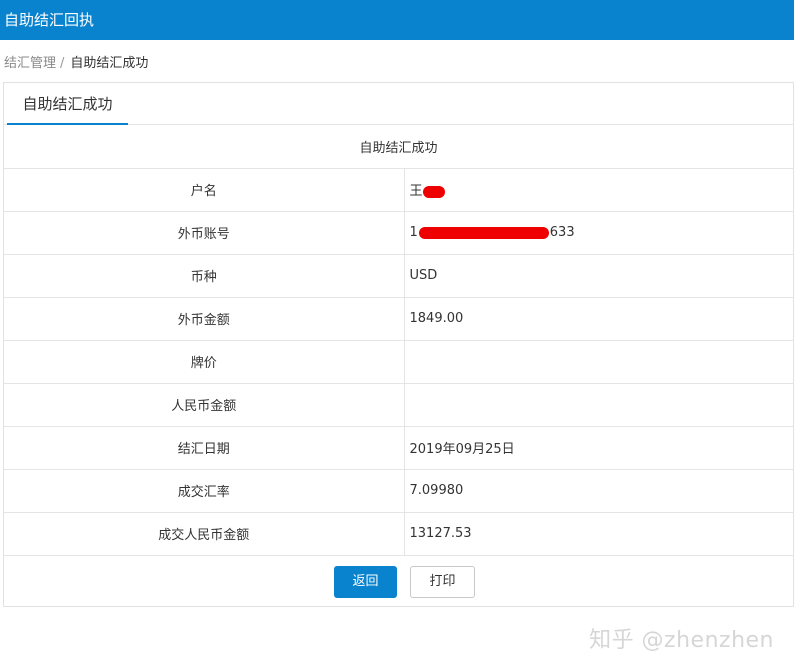 The image size is (794, 670). What do you see at coordinates (204, 190) in the screenshot?
I see `row-label-account-name: 户名` at bounding box center [204, 190].